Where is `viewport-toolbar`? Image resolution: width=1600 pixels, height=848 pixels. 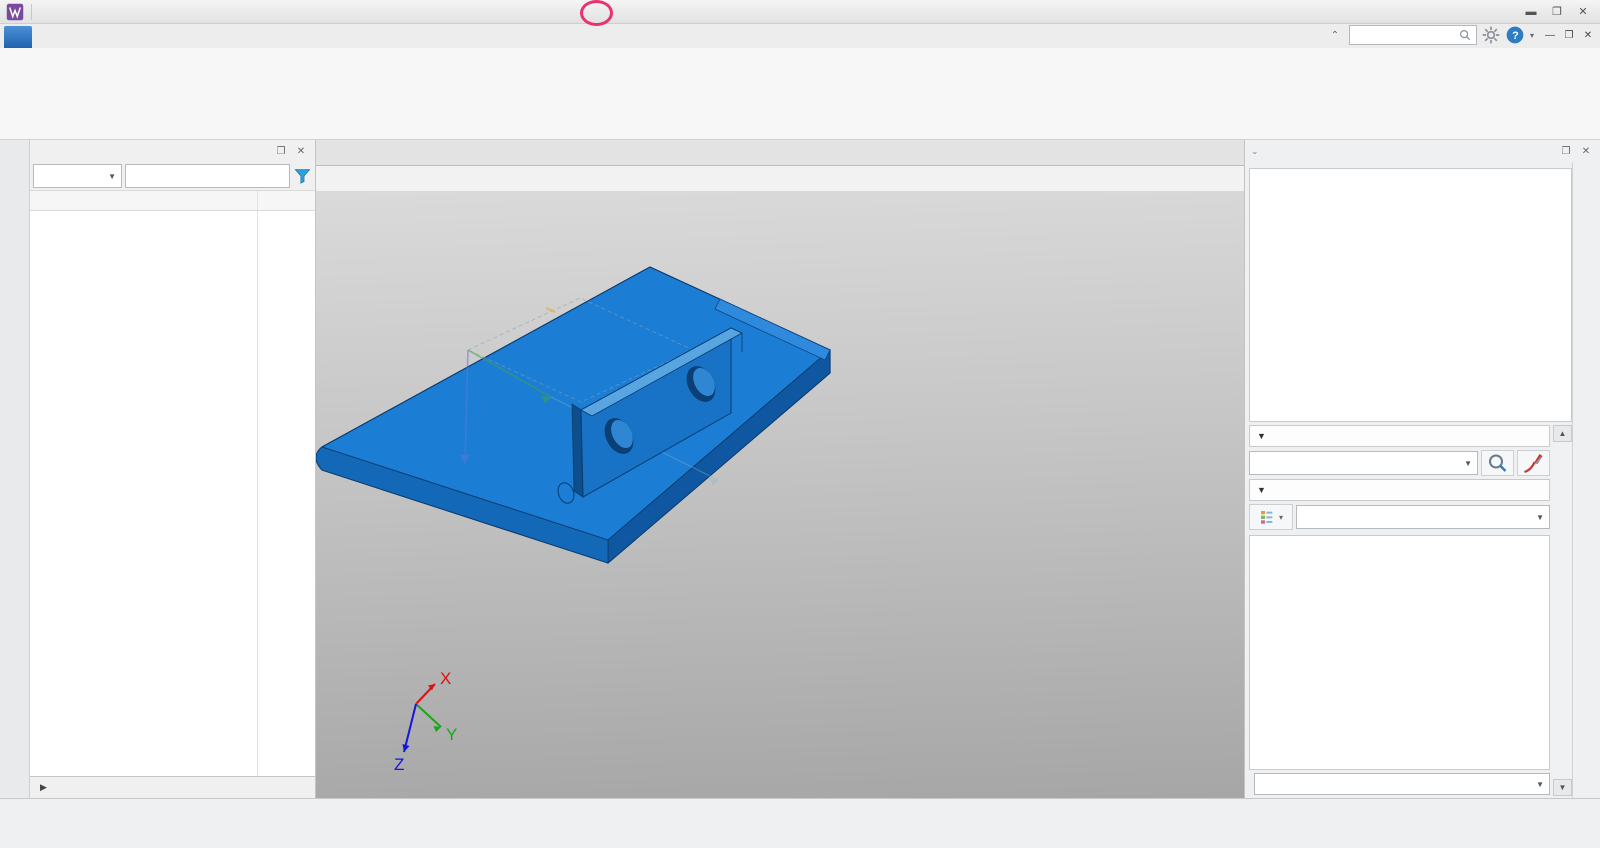
viewport-toolbar is located at coordinates (780, 179).